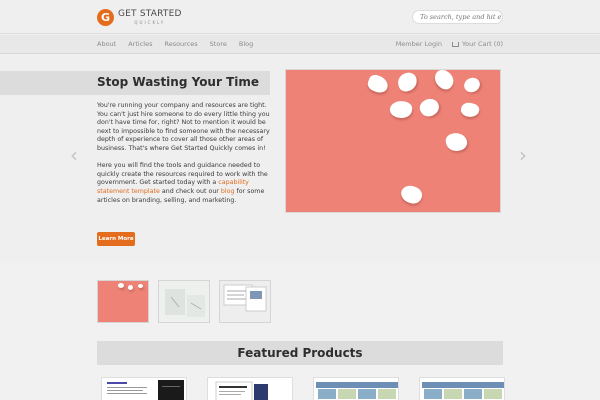 The width and height of the screenshot is (600, 400). What do you see at coordinates (482, 44) in the screenshot?
I see `cart-label: Your Cart (0)` at bounding box center [482, 44].